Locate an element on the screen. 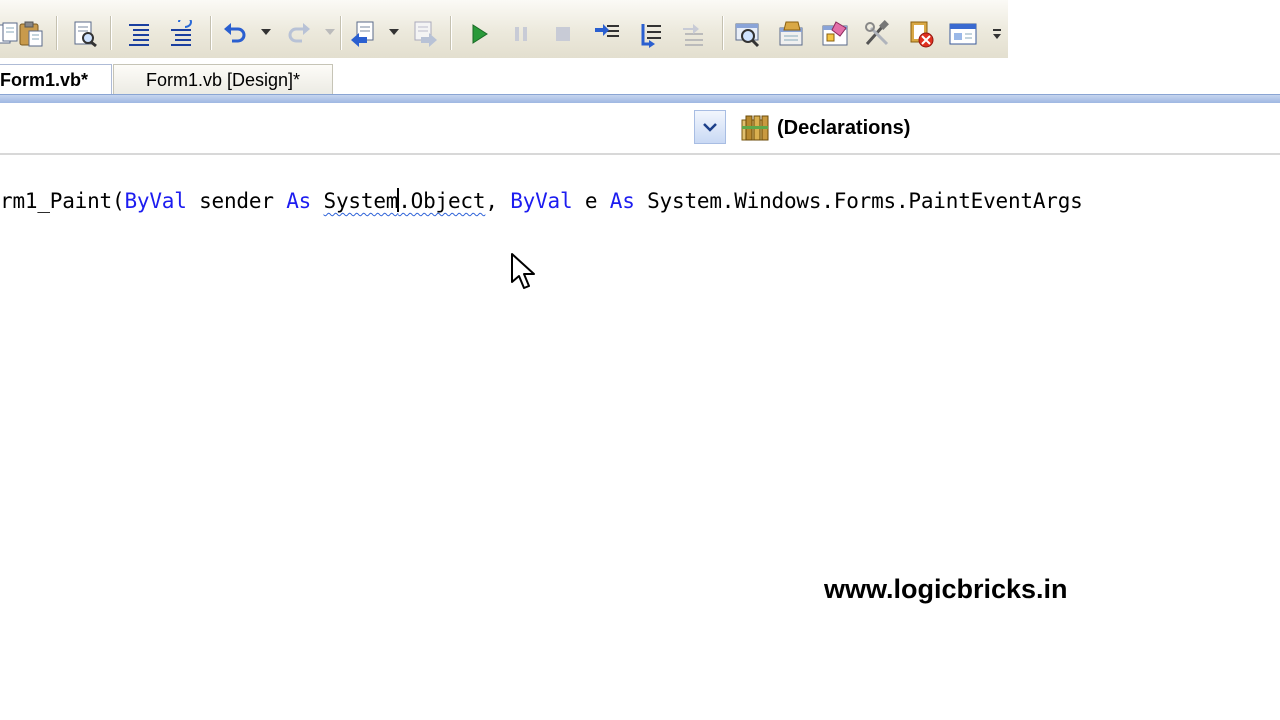 The image size is (1280, 720). error-list-icon is located at coordinates (921, 34).